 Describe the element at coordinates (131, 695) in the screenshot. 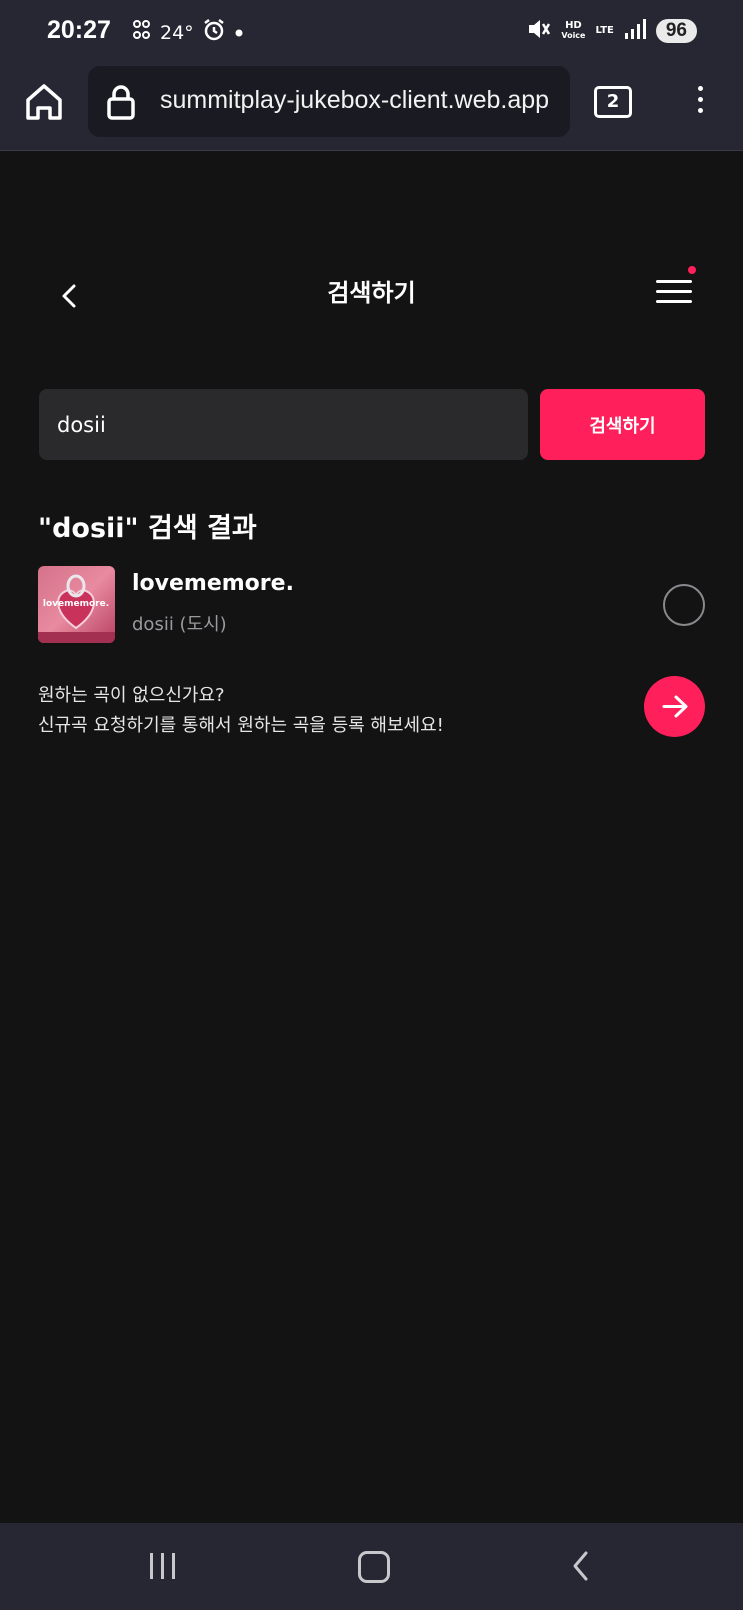

I see `request-line-1: 원하는 곡이 없으신가요?` at that location.